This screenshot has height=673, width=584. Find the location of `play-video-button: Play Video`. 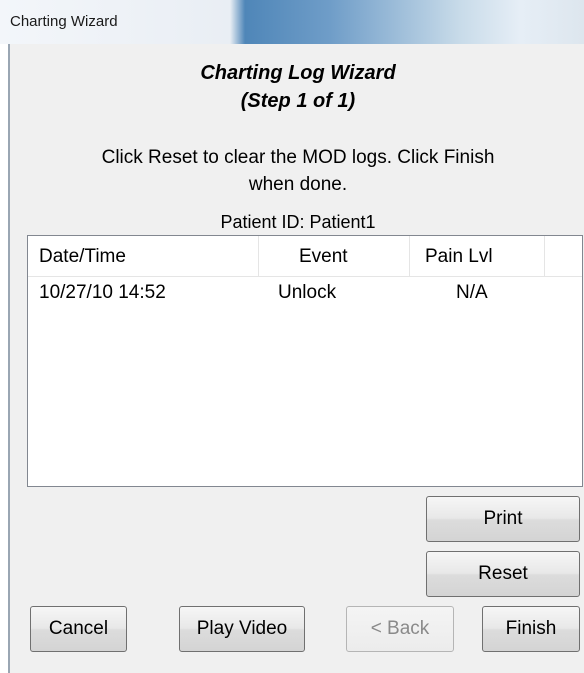

play-video-button: Play Video is located at coordinates (242, 629).